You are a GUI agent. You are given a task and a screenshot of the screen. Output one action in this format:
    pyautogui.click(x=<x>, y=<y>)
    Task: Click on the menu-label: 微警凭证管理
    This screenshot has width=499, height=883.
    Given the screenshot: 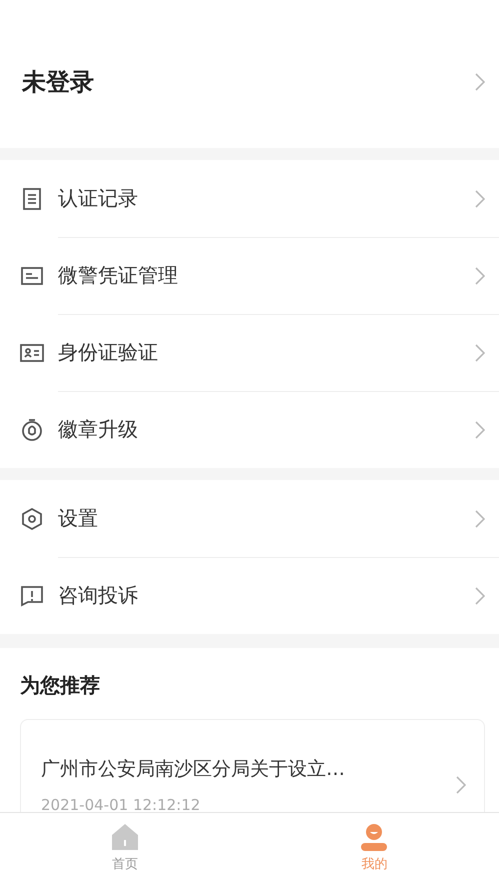 What is the action you would take?
    pyautogui.click(x=118, y=275)
    